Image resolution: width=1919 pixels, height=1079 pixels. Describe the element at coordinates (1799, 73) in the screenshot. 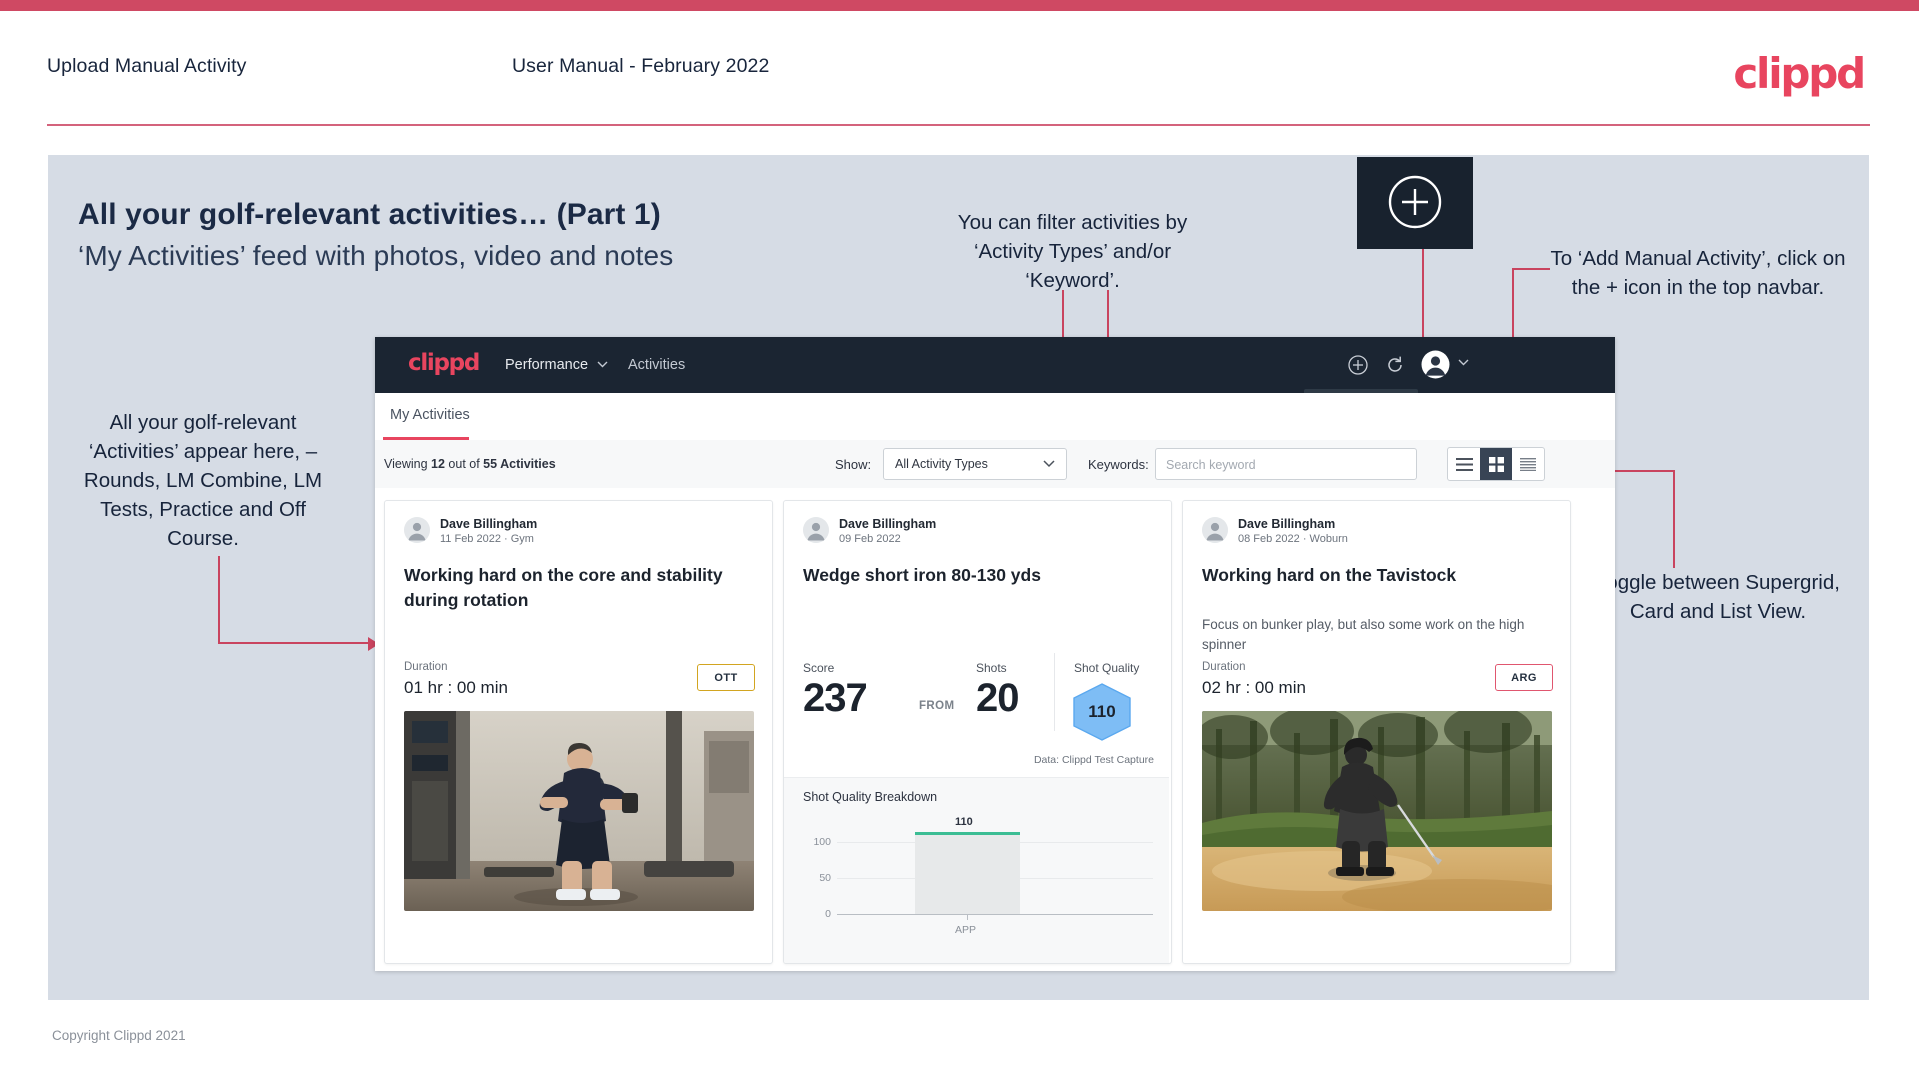

I see `clippd-logo: clippd` at that location.